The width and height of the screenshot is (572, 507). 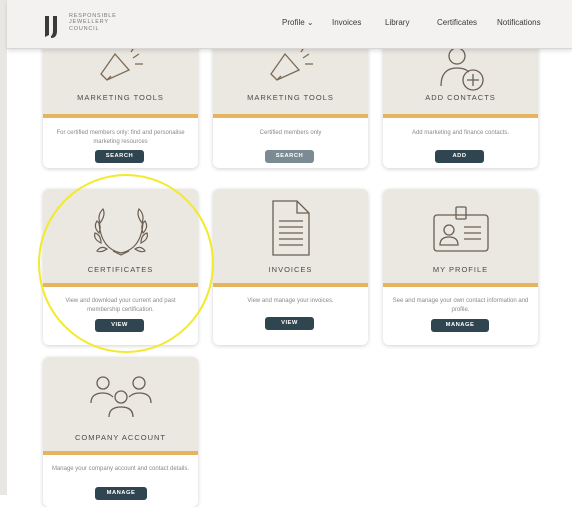 I want to click on window-edge, so click(x=3, y=247).